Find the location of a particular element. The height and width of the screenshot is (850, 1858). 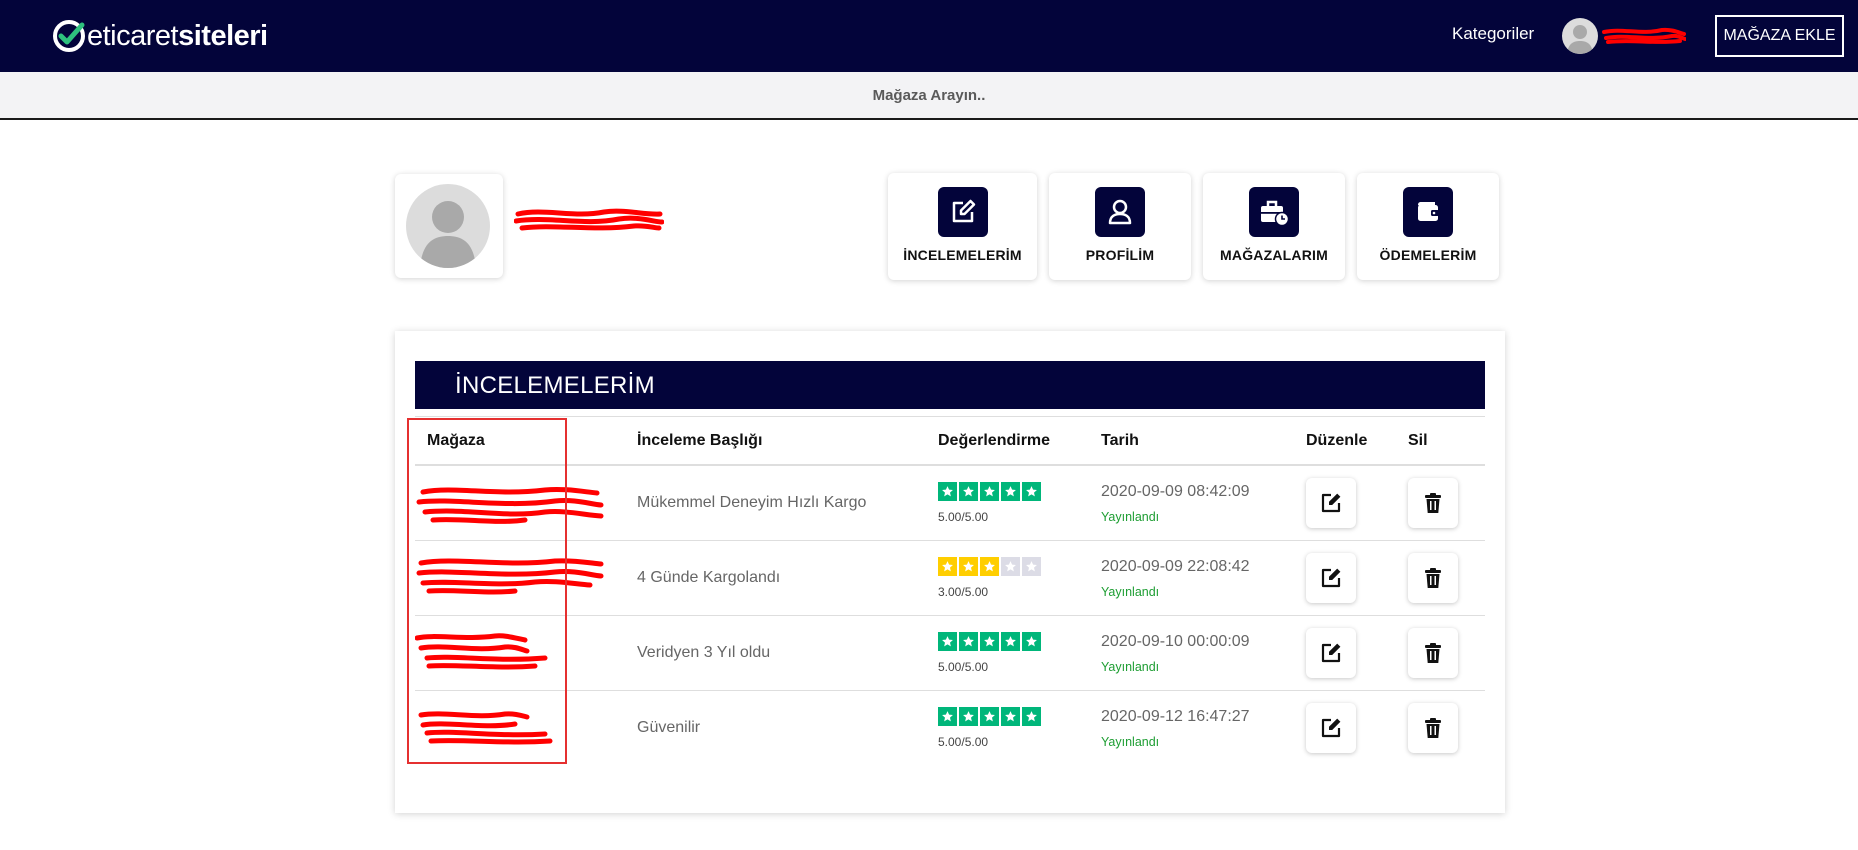

my-reviews-card: İNCELEMELERİM is located at coordinates (962, 226).